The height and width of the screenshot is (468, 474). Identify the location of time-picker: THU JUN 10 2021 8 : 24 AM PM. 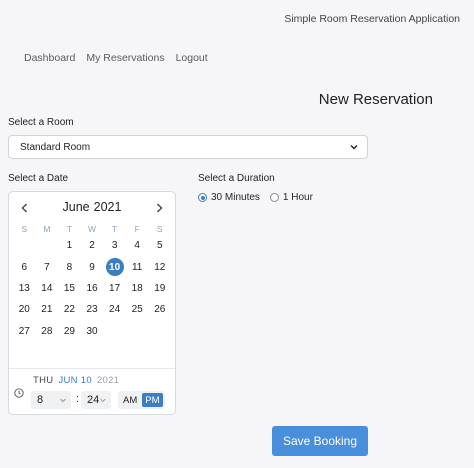
(92, 393).